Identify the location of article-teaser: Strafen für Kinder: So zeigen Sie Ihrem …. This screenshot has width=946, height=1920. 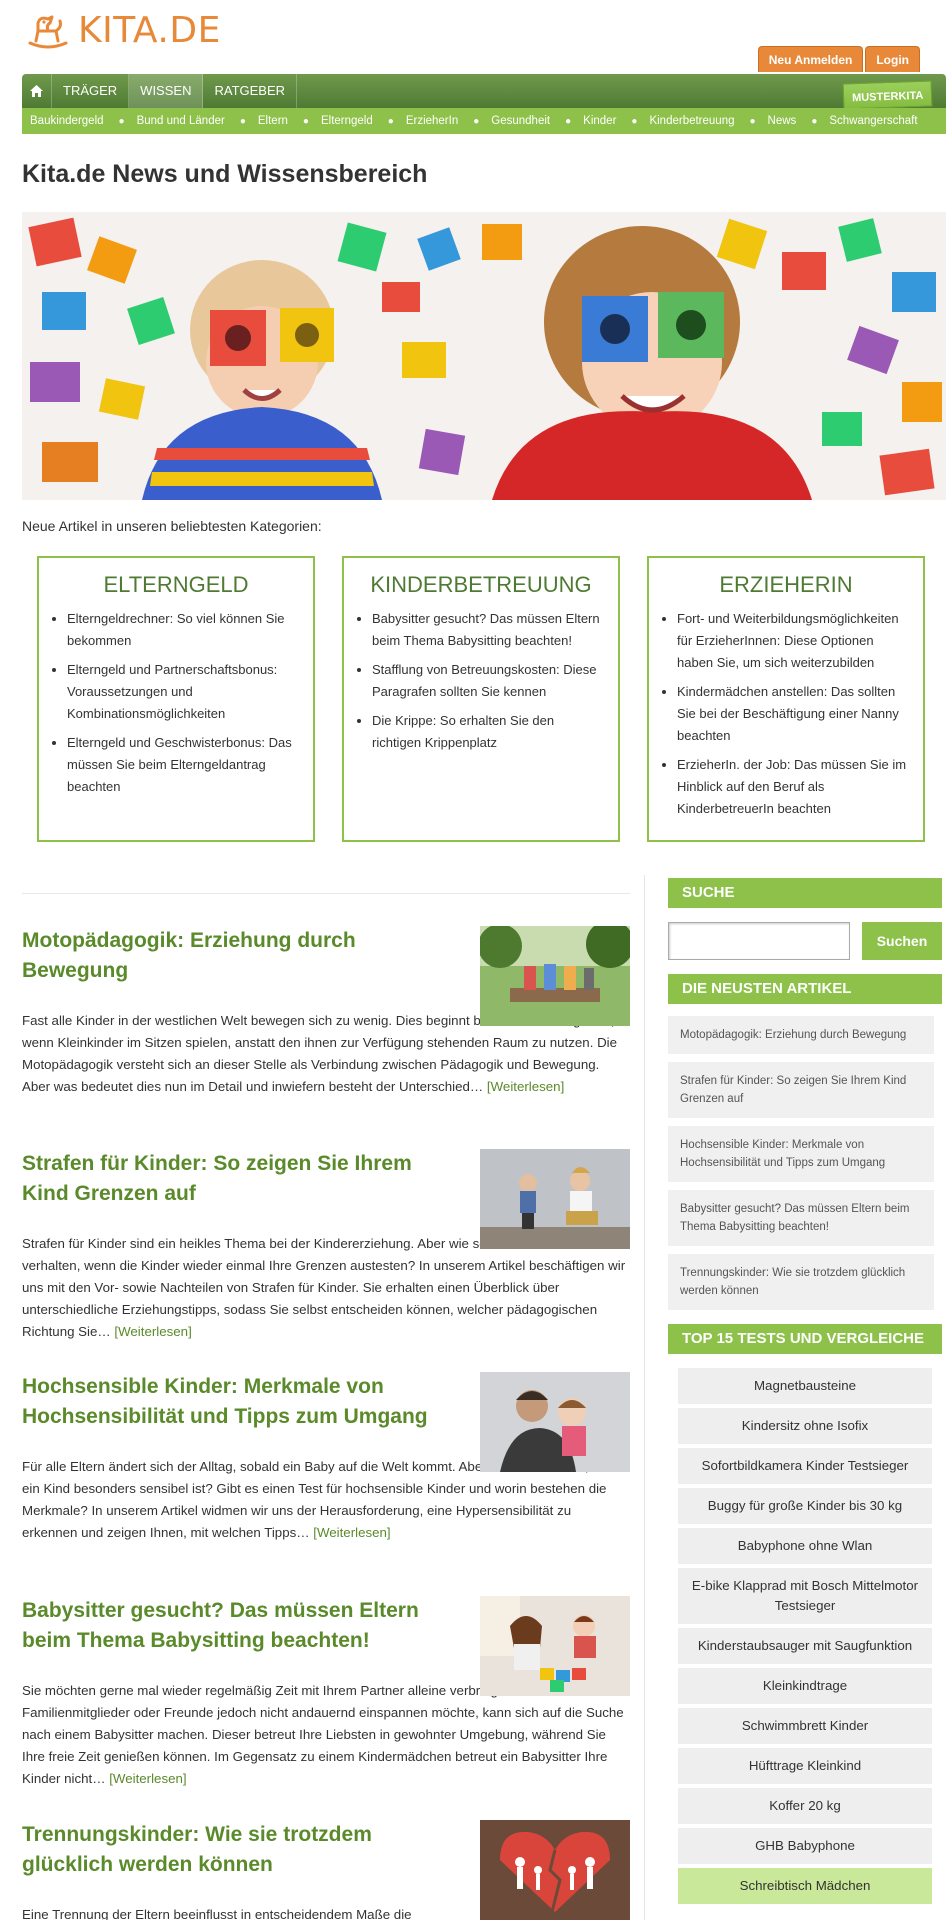
(326, 1246).